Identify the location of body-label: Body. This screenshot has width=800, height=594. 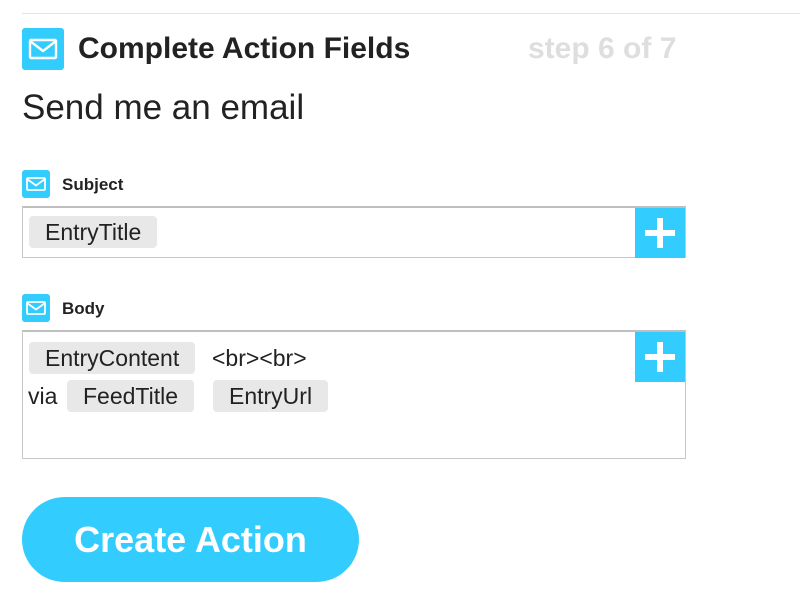
(222, 308).